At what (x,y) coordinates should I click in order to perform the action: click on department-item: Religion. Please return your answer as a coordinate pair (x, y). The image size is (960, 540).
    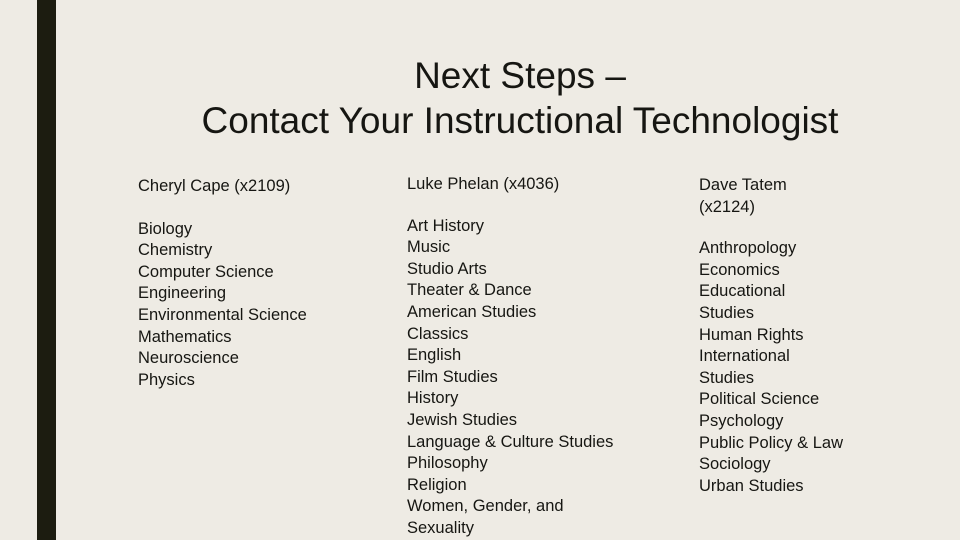
    Looking at the image, I should click on (437, 484).